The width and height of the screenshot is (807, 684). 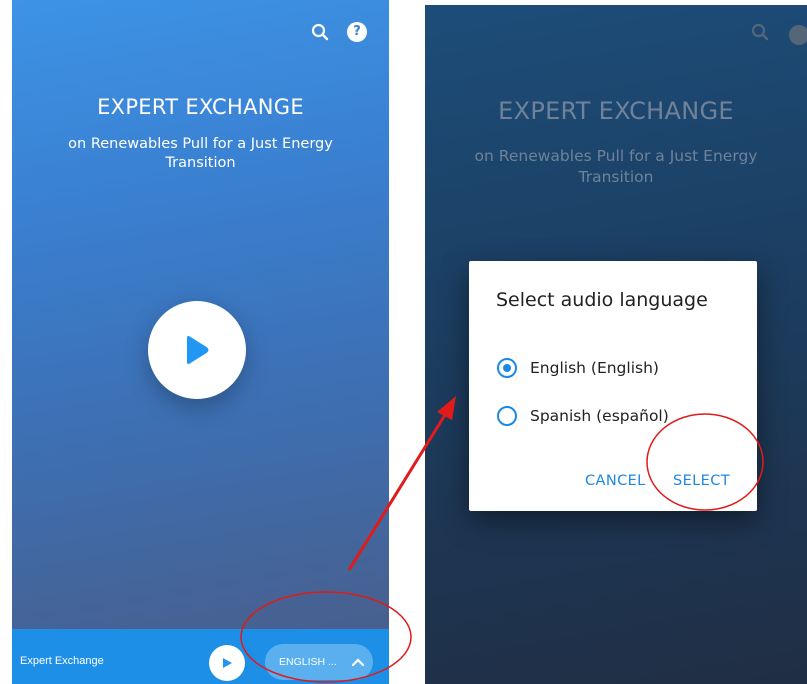 What do you see at coordinates (779, 34) in the screenshot?
I see `right-top-icons` at bounding box center [779, 34].